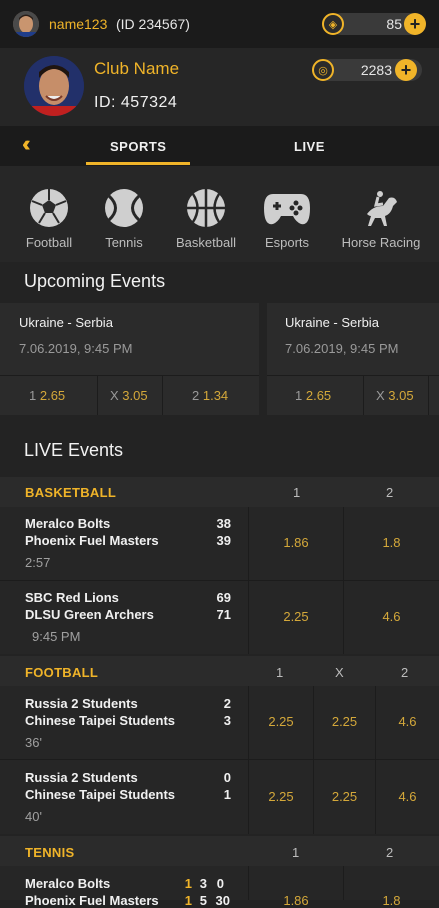  Describe the element at coordinates (223, 614) in the screenshot. I see `score: 71` at that location.